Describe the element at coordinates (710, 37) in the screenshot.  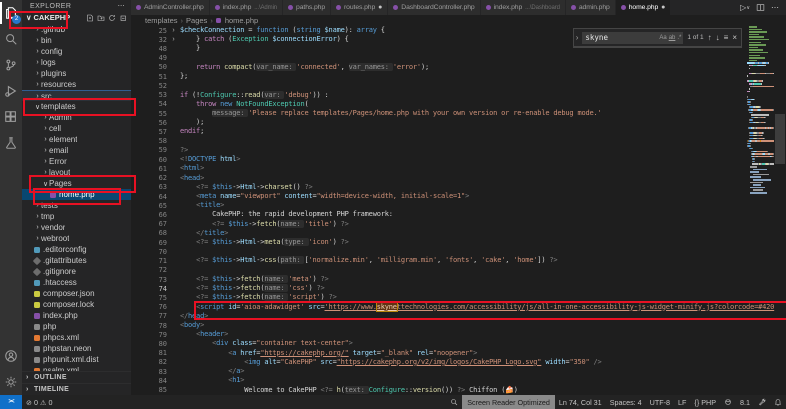
I see `find-previous-icon: ↑` at that location.